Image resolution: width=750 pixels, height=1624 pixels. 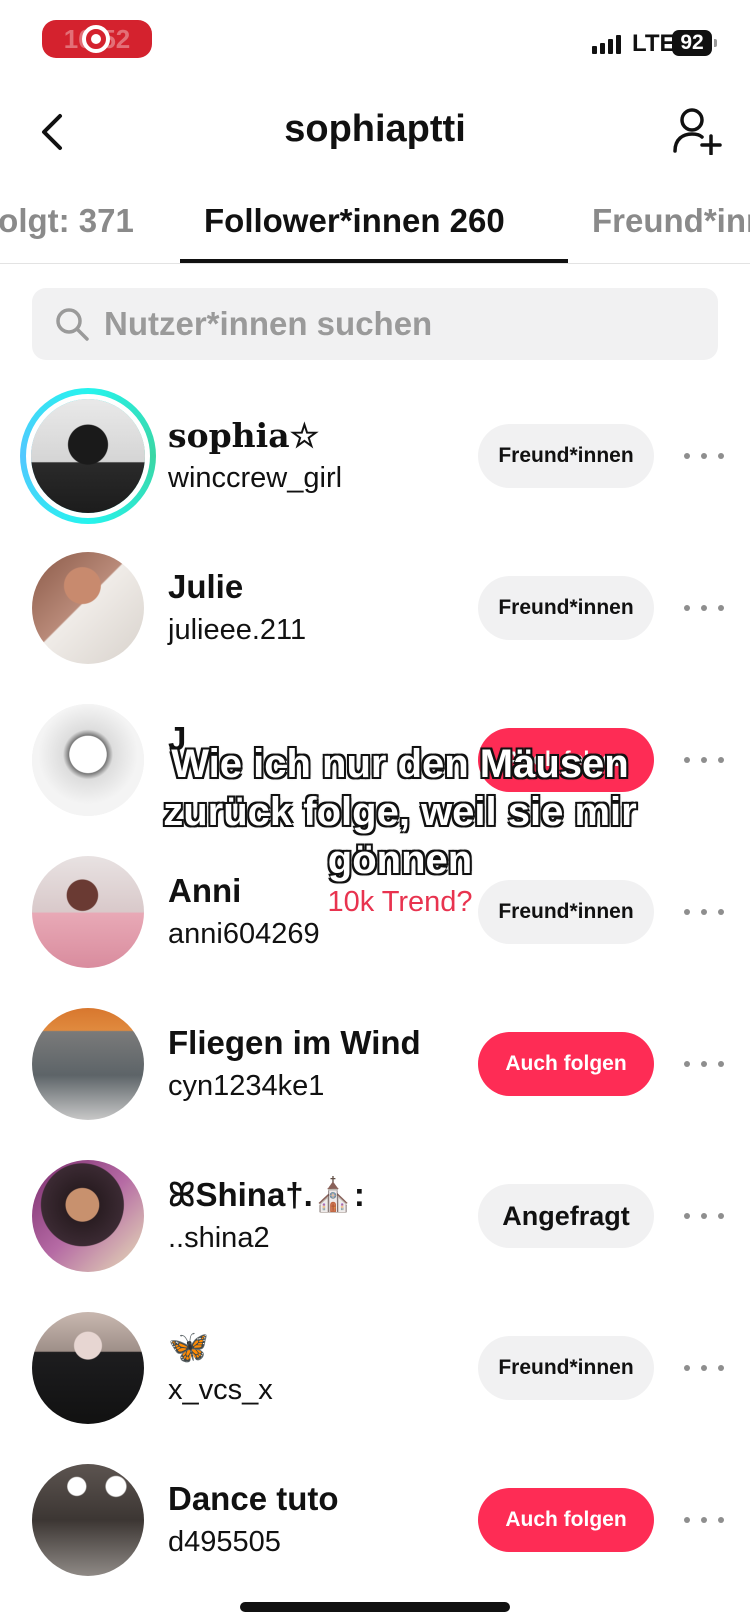 I want to click on user-handle: cyn1234ke1, so click(x=246, y=1086).